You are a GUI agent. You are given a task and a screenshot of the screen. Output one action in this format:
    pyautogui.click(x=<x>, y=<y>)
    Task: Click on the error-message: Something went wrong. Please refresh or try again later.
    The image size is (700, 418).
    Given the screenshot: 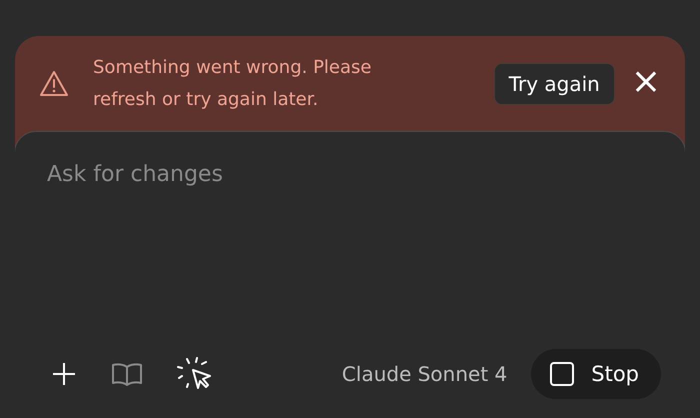 What is the action you would take?
    pyautogui.click(x=232, y=84)
    